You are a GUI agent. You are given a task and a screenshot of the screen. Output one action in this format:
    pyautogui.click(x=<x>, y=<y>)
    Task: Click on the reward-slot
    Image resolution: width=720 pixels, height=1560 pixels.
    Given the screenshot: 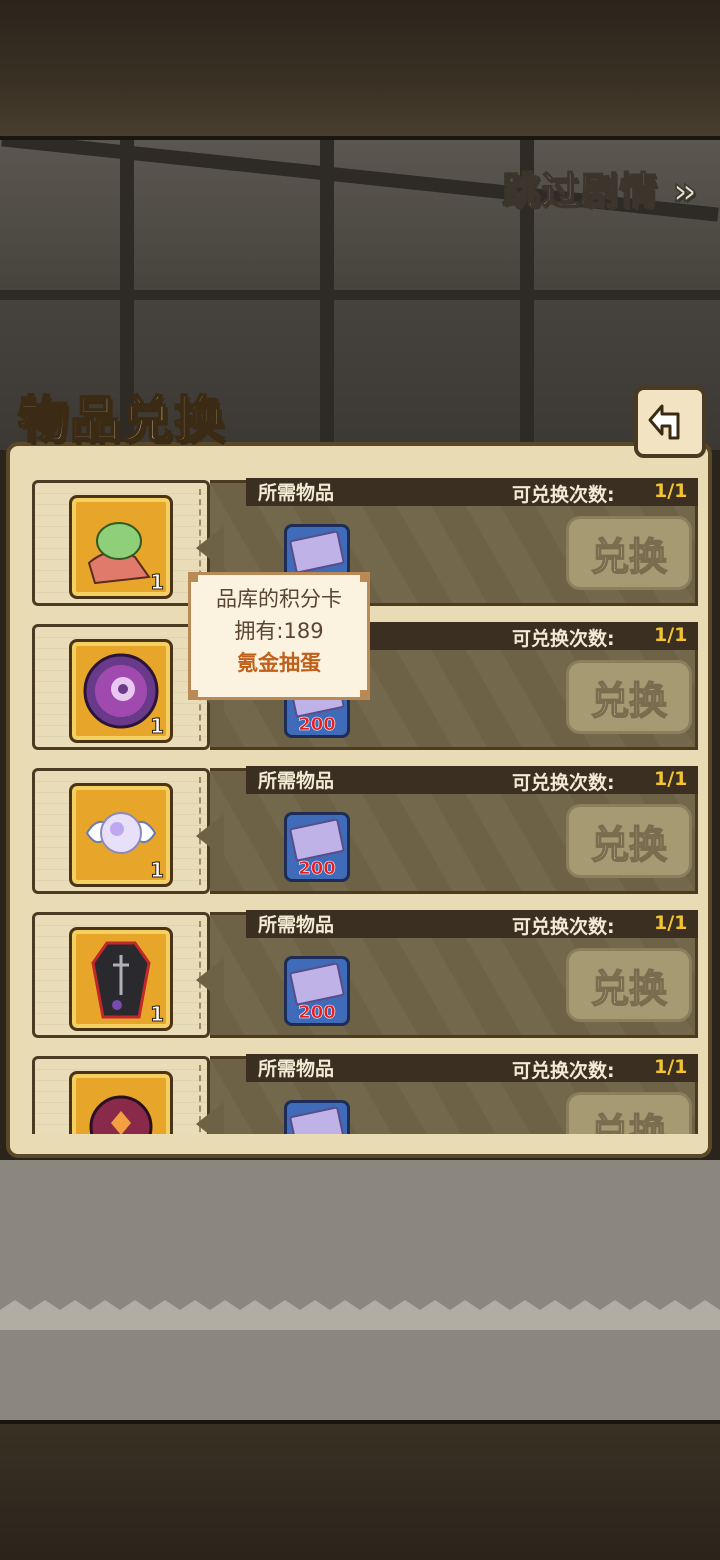 What is the action you would take?
    pyautogui.click(x=121, y=1095)
    